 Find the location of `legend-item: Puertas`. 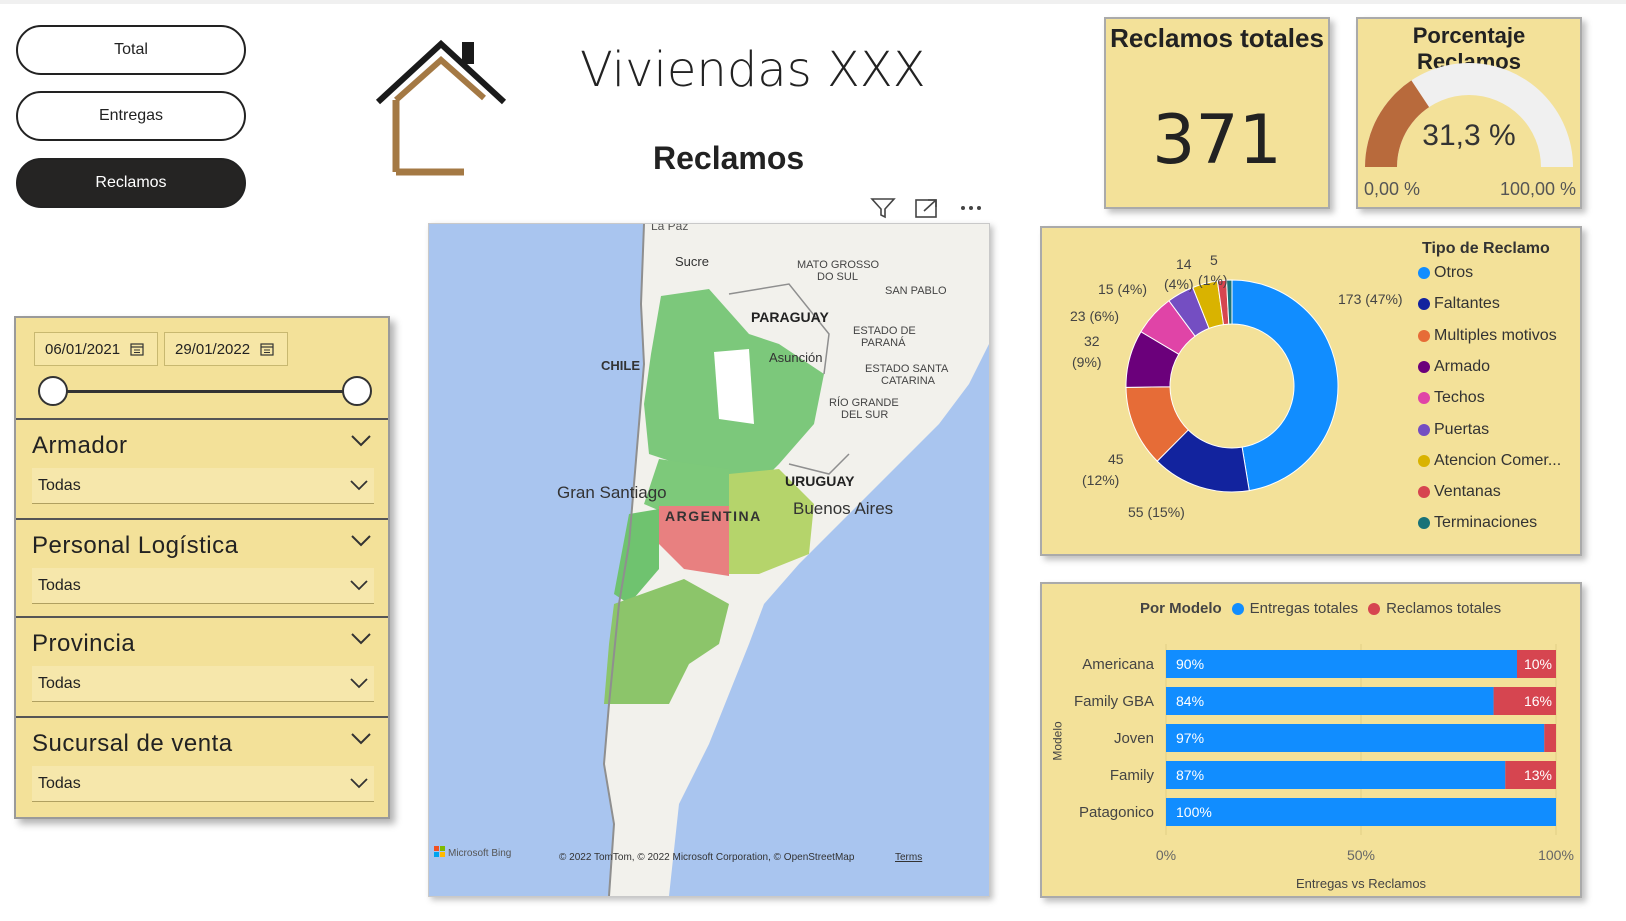

legend-item: Puertas is located at coordinates (1453, 430).